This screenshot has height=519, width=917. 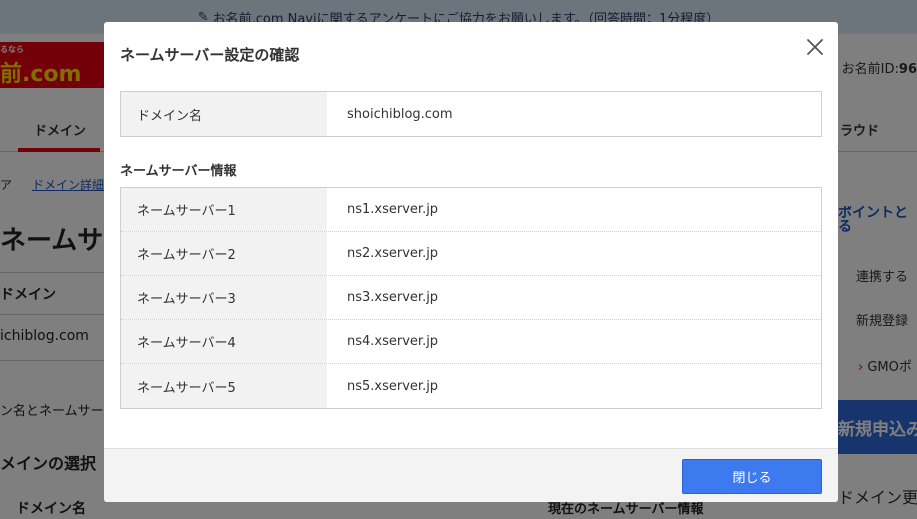 I want to click on table-row: ドメイン名 shoichiblog.com, so click(x=471, y=114).